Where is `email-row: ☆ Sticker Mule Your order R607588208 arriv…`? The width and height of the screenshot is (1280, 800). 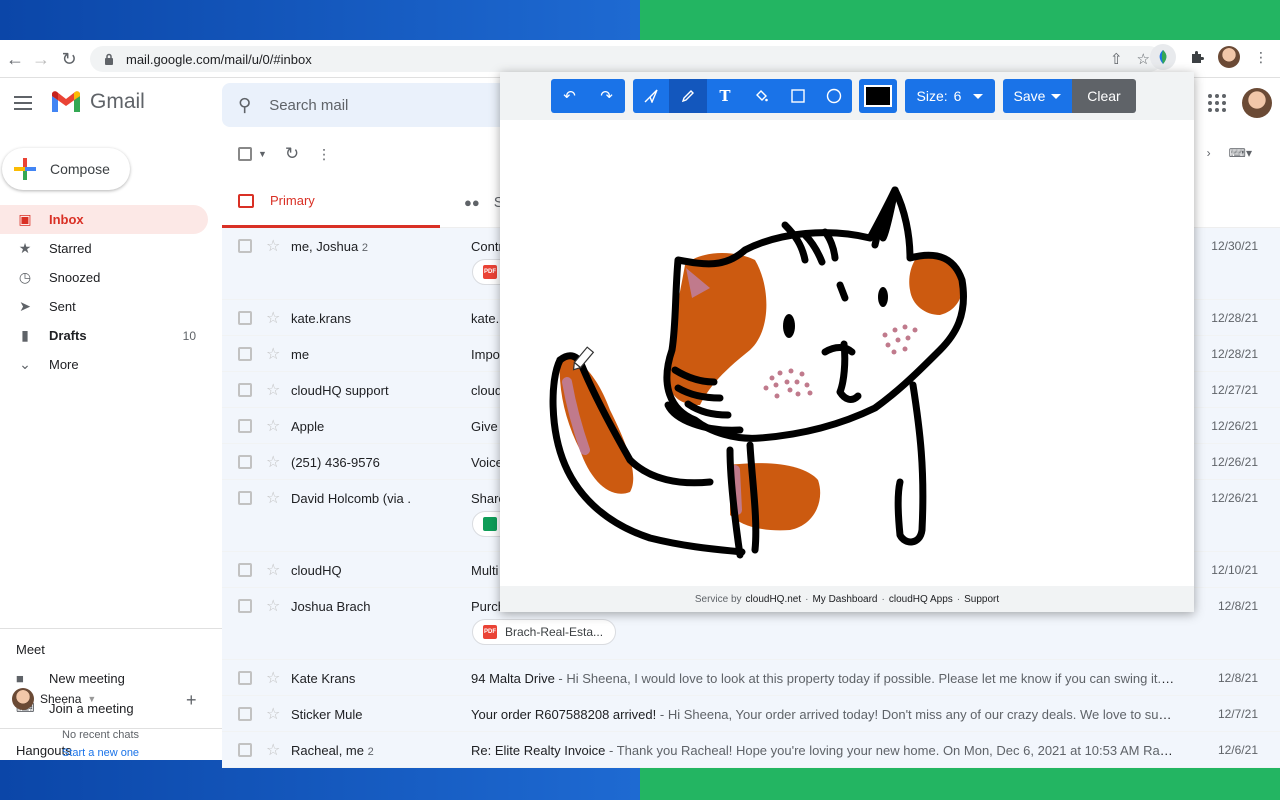
email-row: ☆ Sticker Mule Your order R607588208 arriv… is located at coordinates (751, 714).